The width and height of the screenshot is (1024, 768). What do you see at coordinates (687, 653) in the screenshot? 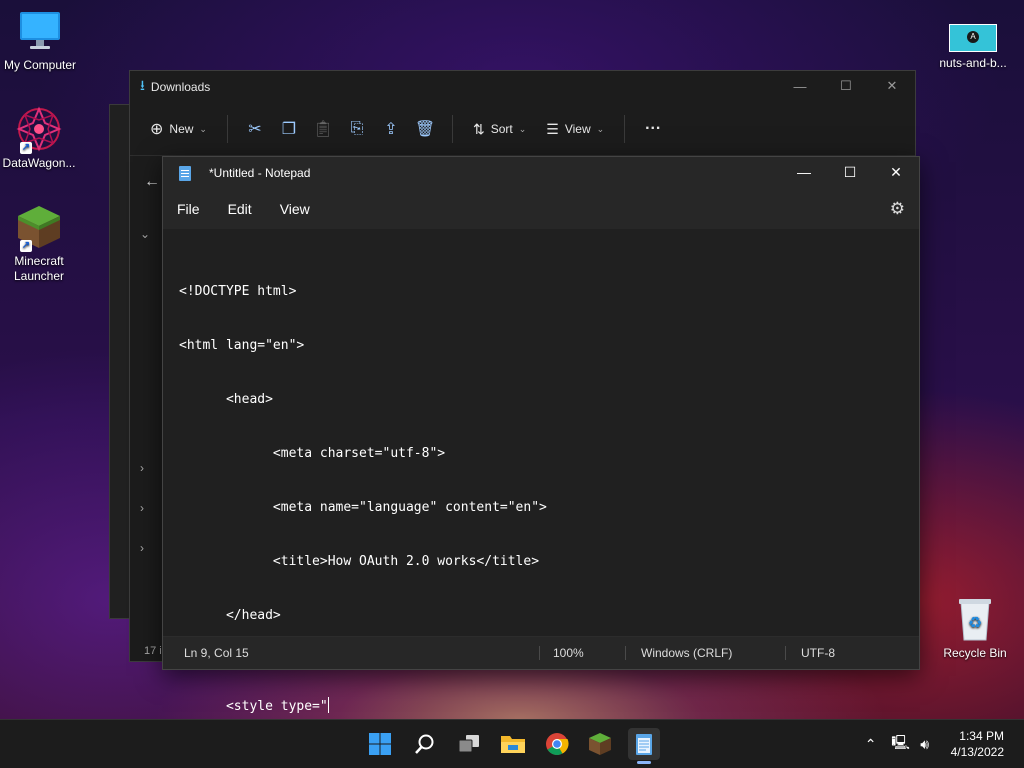
I see `status-line-ending: Windows (CRLF)` at bounding box center [687, 653].